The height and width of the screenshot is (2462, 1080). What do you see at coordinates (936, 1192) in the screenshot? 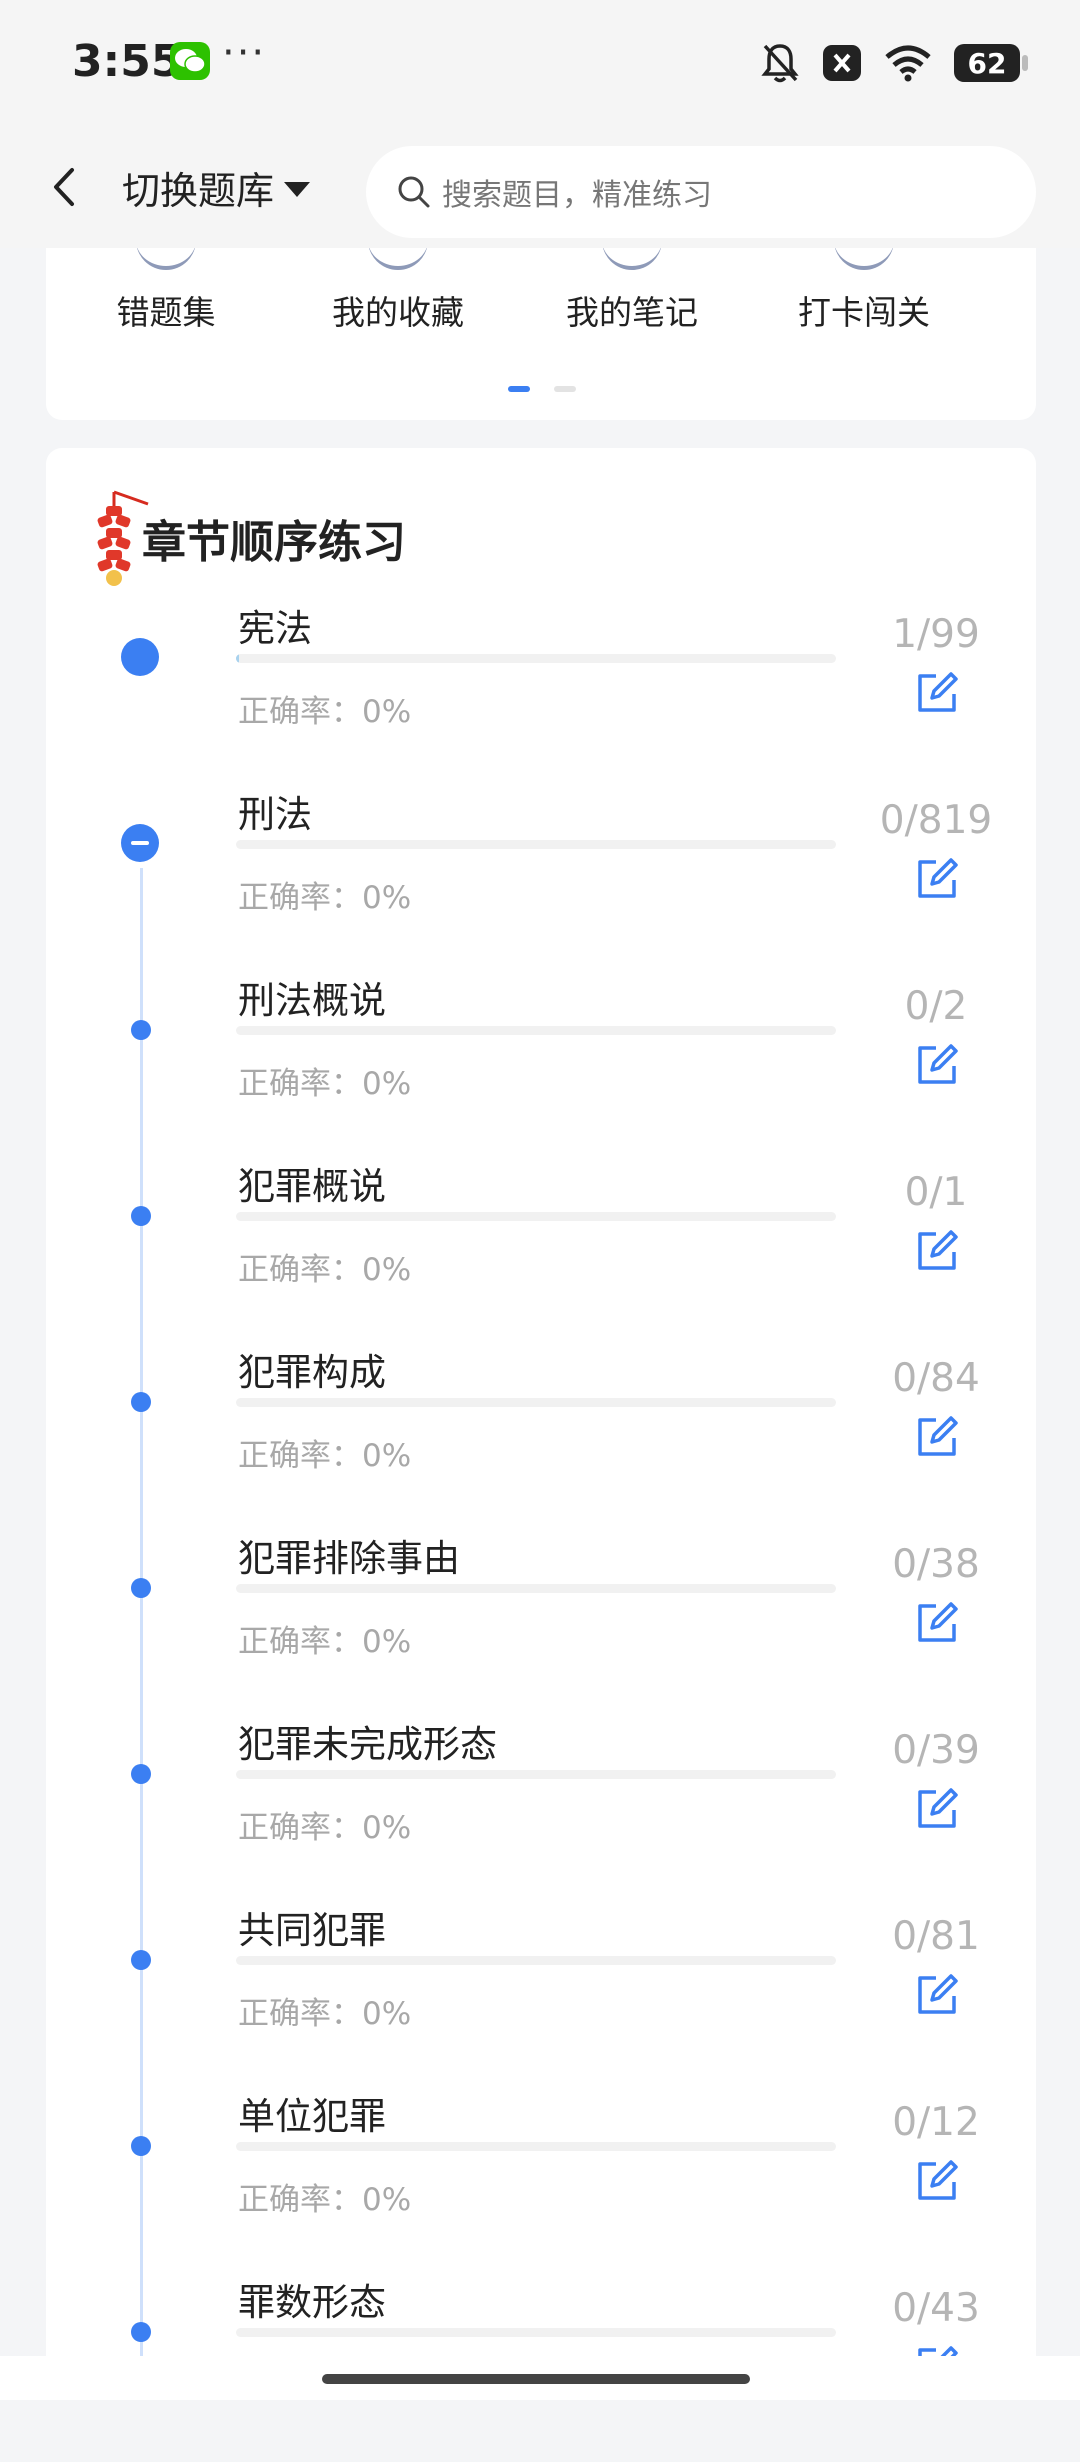
I see `chapter-progress-count: 0/1` at bounding box center [936, 1192].